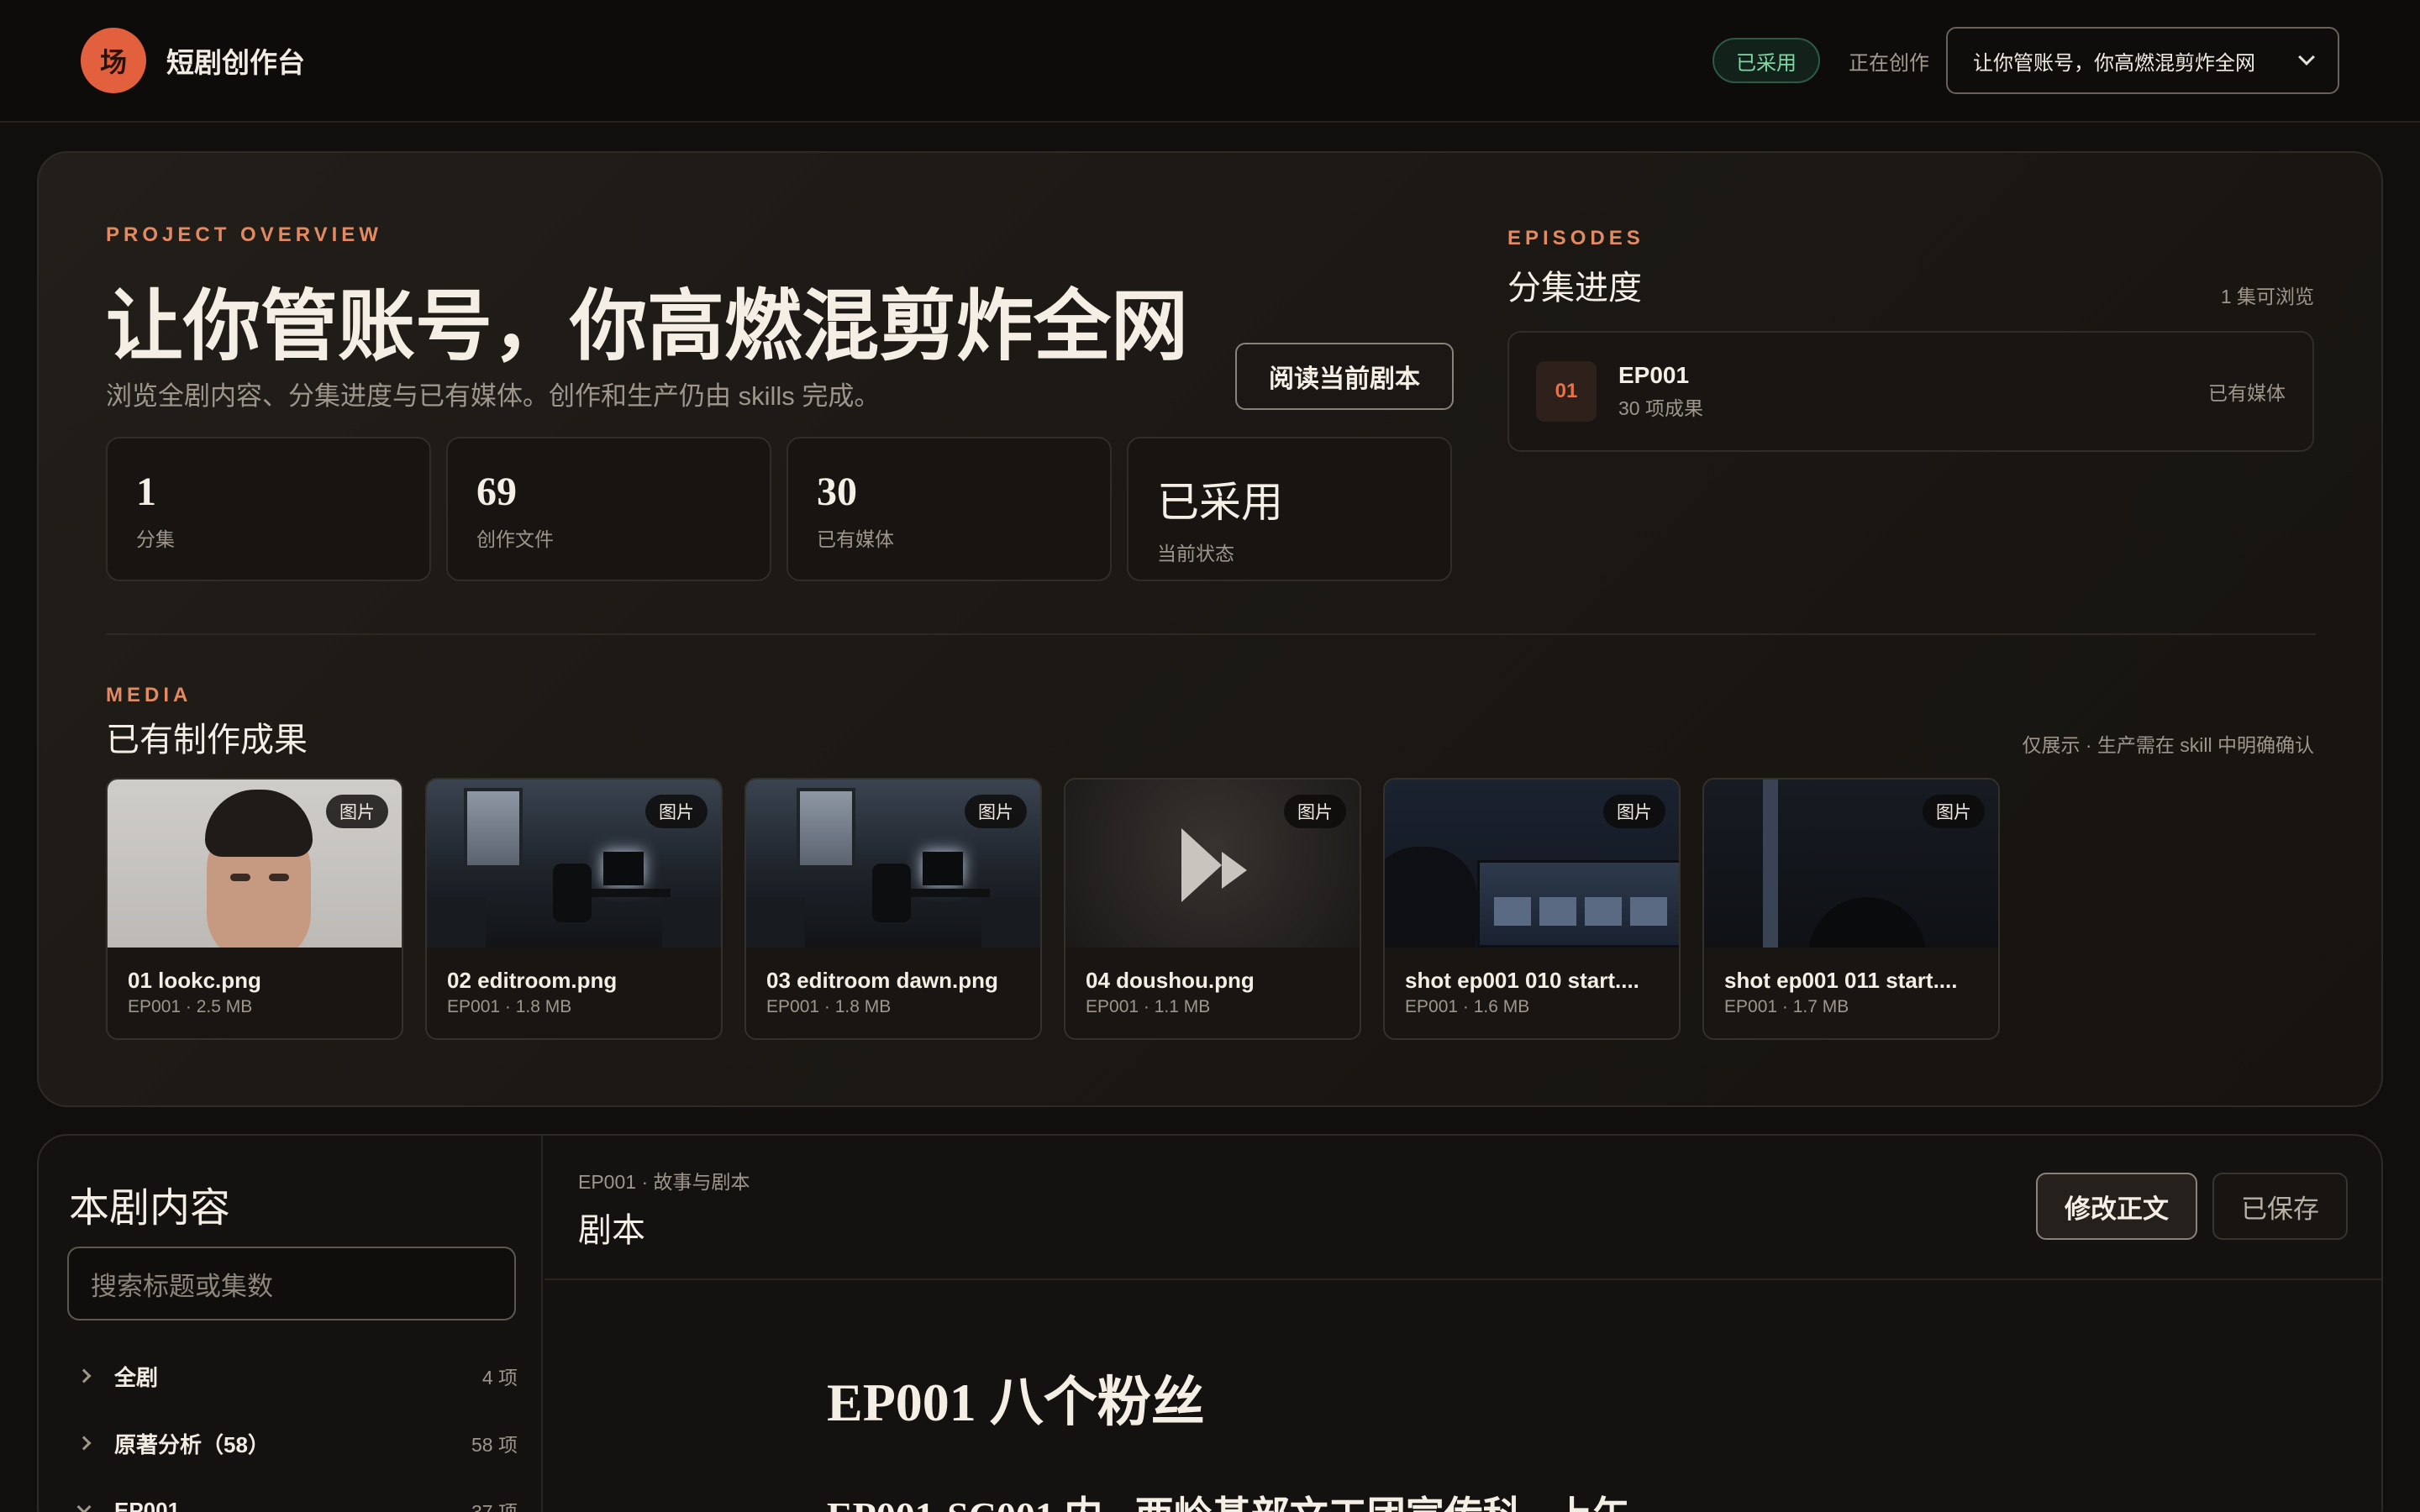 Image resolution: width=2420 pixels, height=1512 pixels. I want to click on media-name: 02 editroom.png, so click(532, 980).